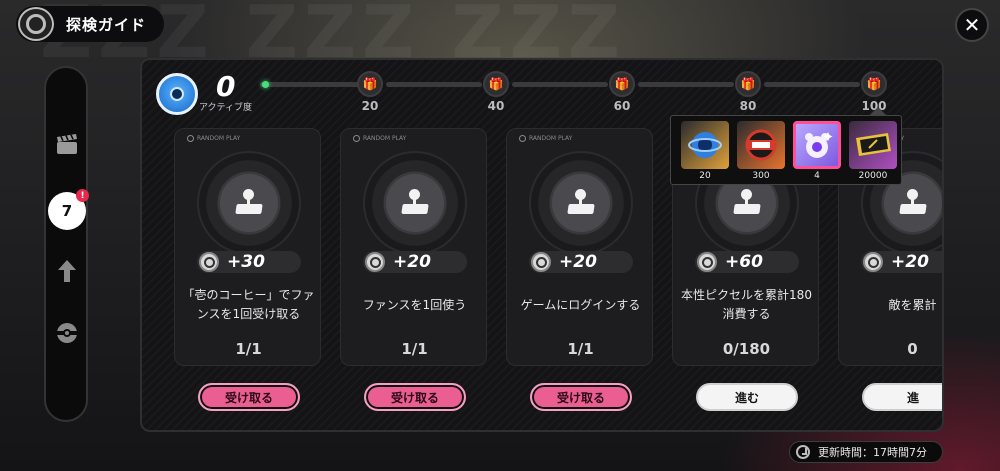 The image size is (1000, 471). I want to click on task-description: ファンスを1回使う, so click(414, 304).